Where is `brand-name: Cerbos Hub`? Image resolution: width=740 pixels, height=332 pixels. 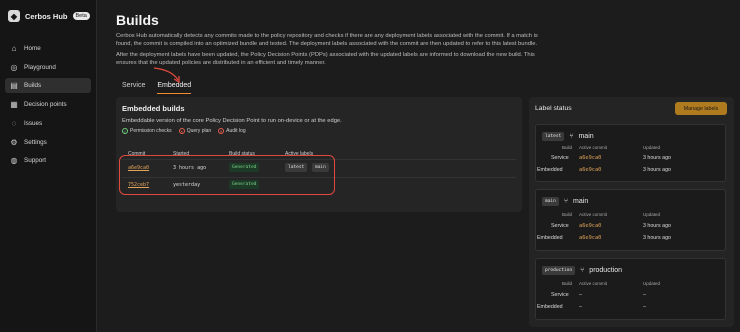
brand-name: Cerbos Hub is located at coordinates (46, 16).